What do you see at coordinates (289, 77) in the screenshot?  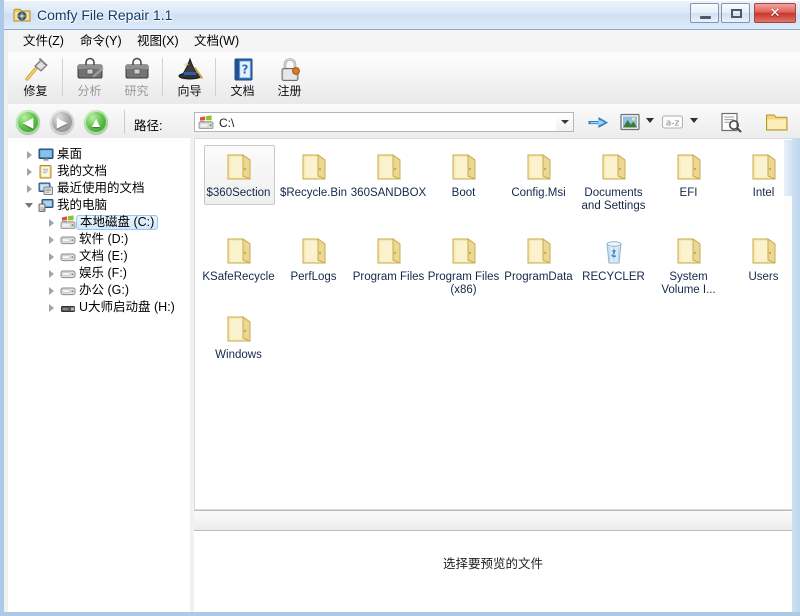 I see `toolbar-button-register: 注册` at bounding box center [289, 77].